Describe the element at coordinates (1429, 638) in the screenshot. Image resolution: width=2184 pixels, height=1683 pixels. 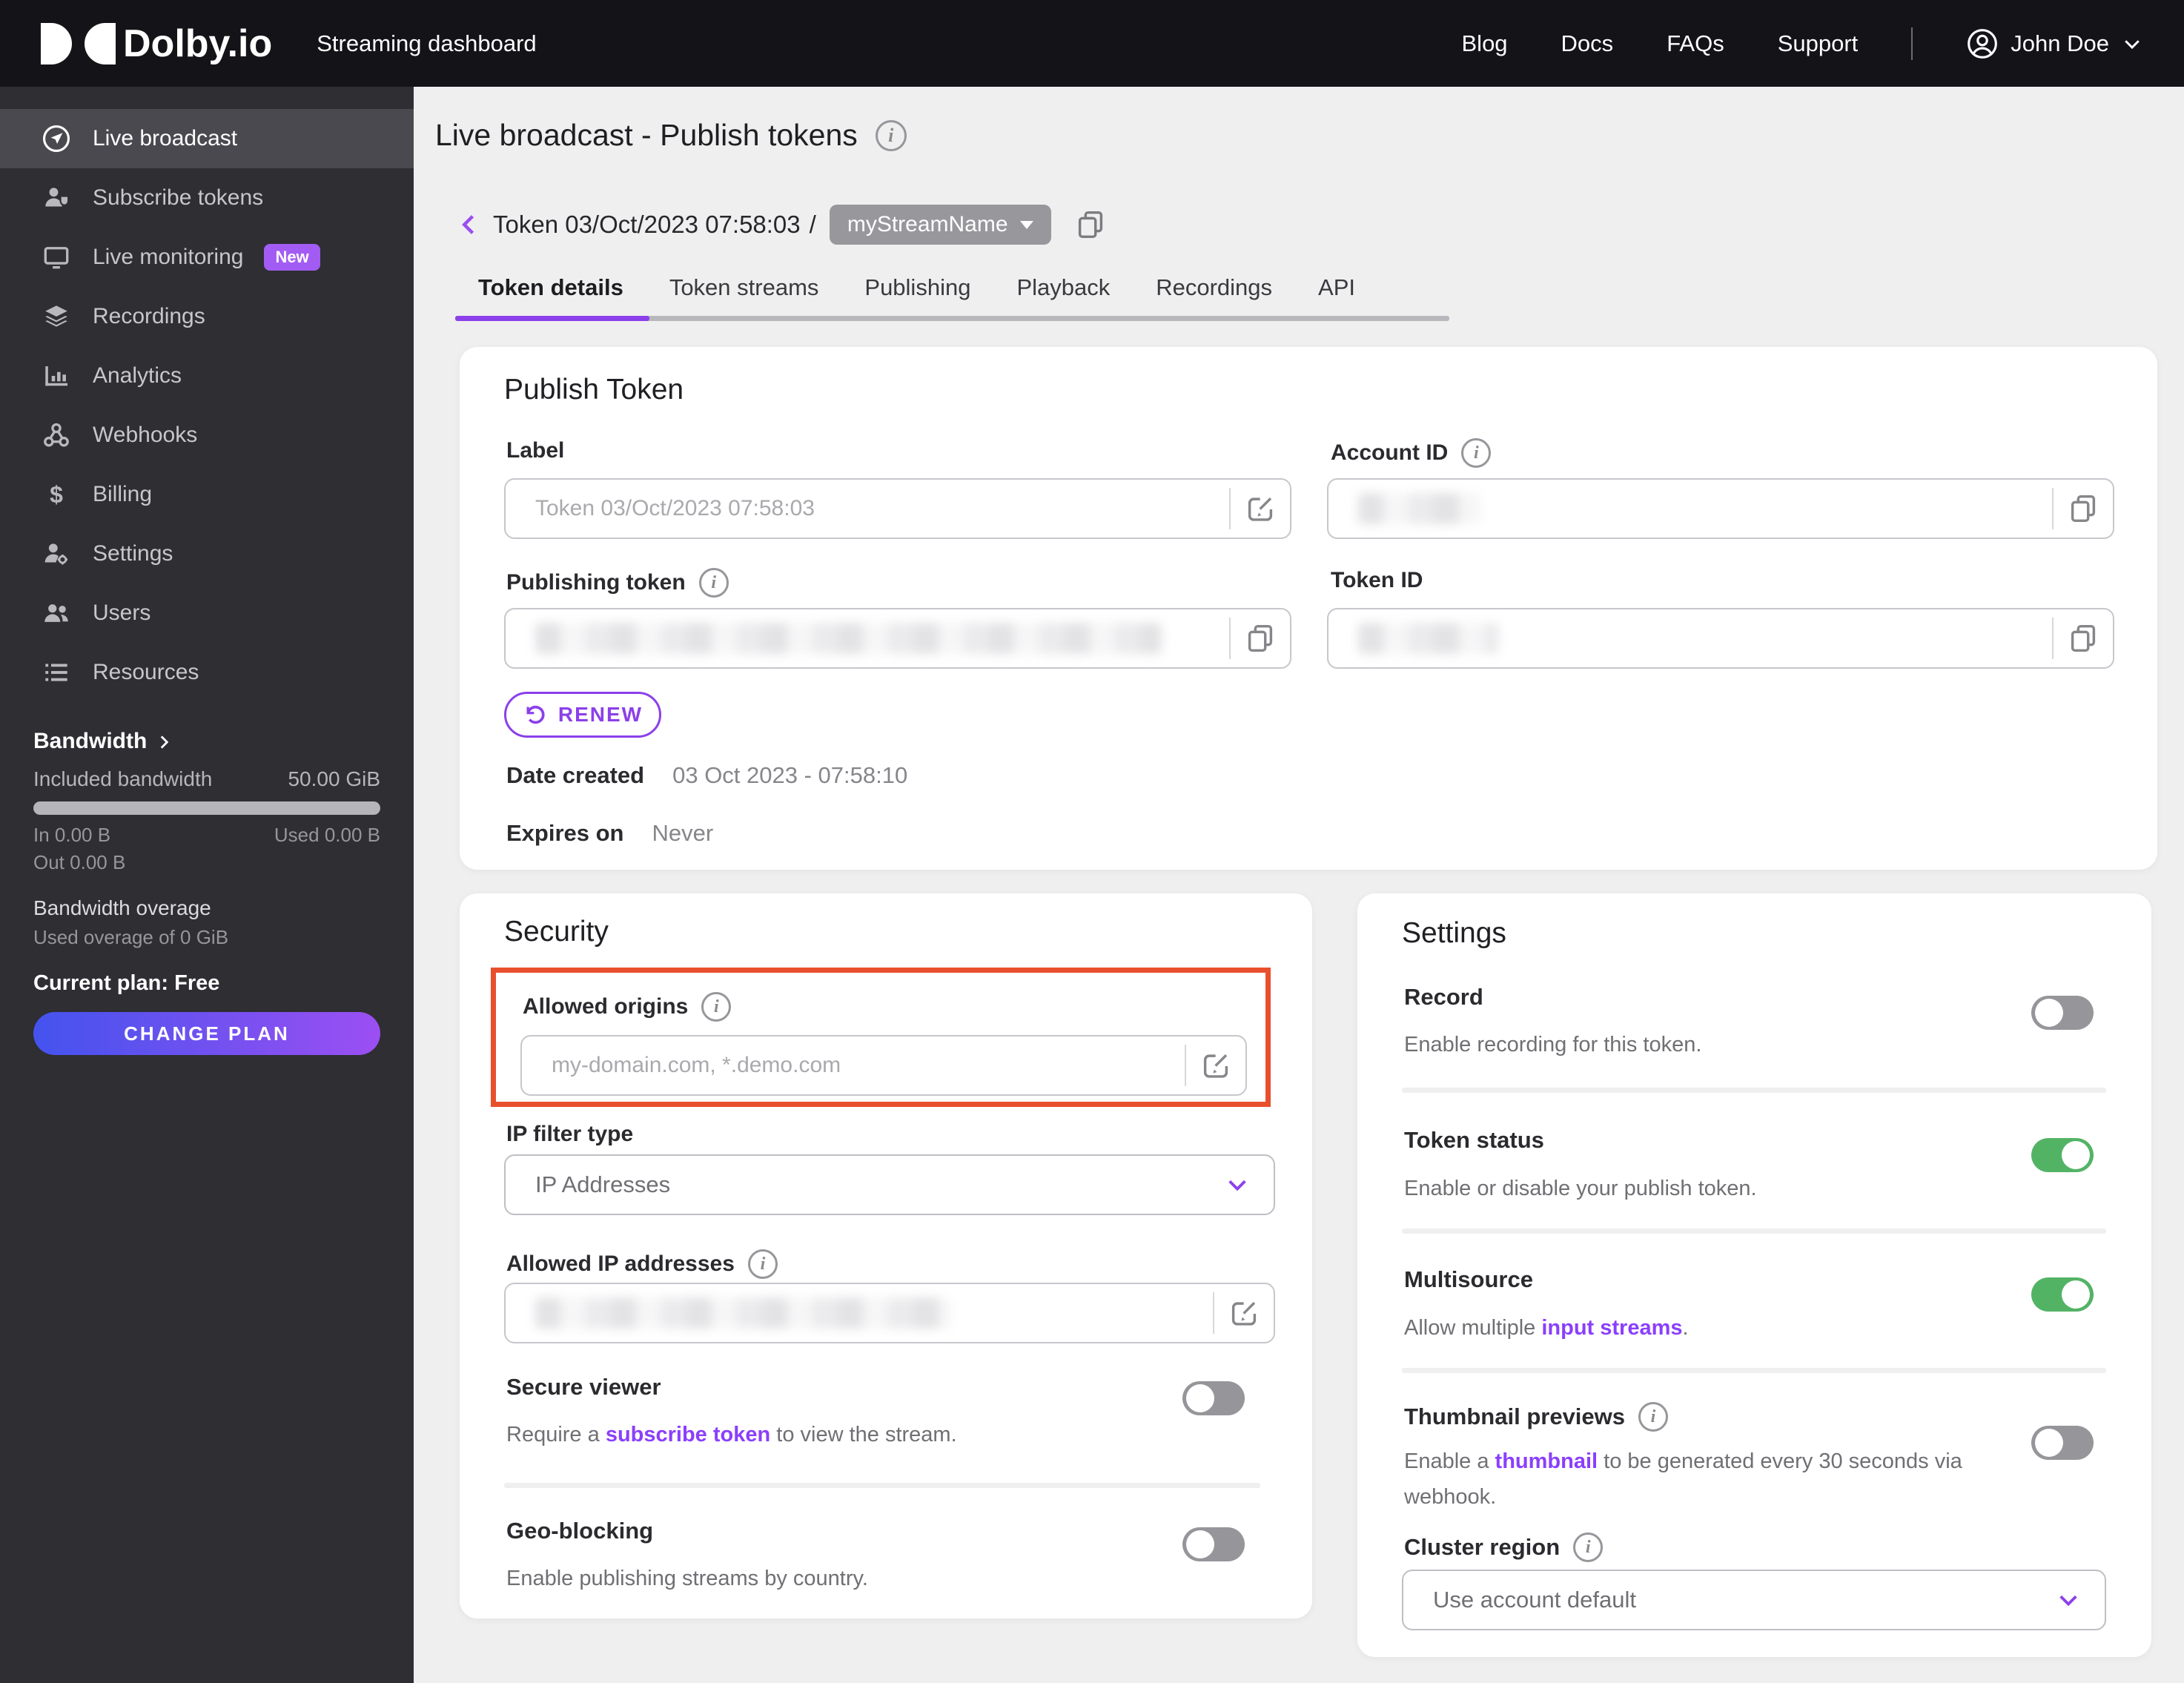
I see `token-id-redacted-value` at that location.